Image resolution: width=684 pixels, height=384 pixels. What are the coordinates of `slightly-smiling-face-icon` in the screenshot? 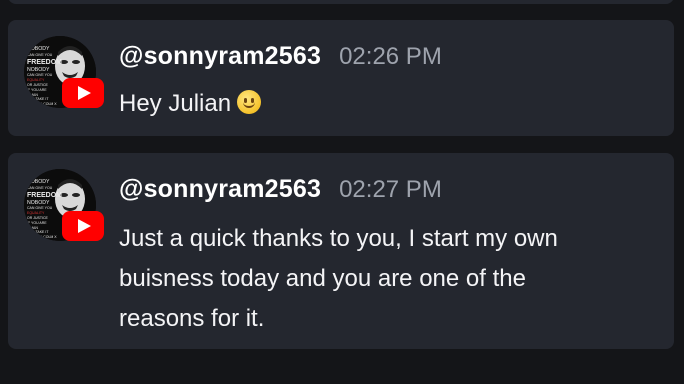 It's located at (249, 102).